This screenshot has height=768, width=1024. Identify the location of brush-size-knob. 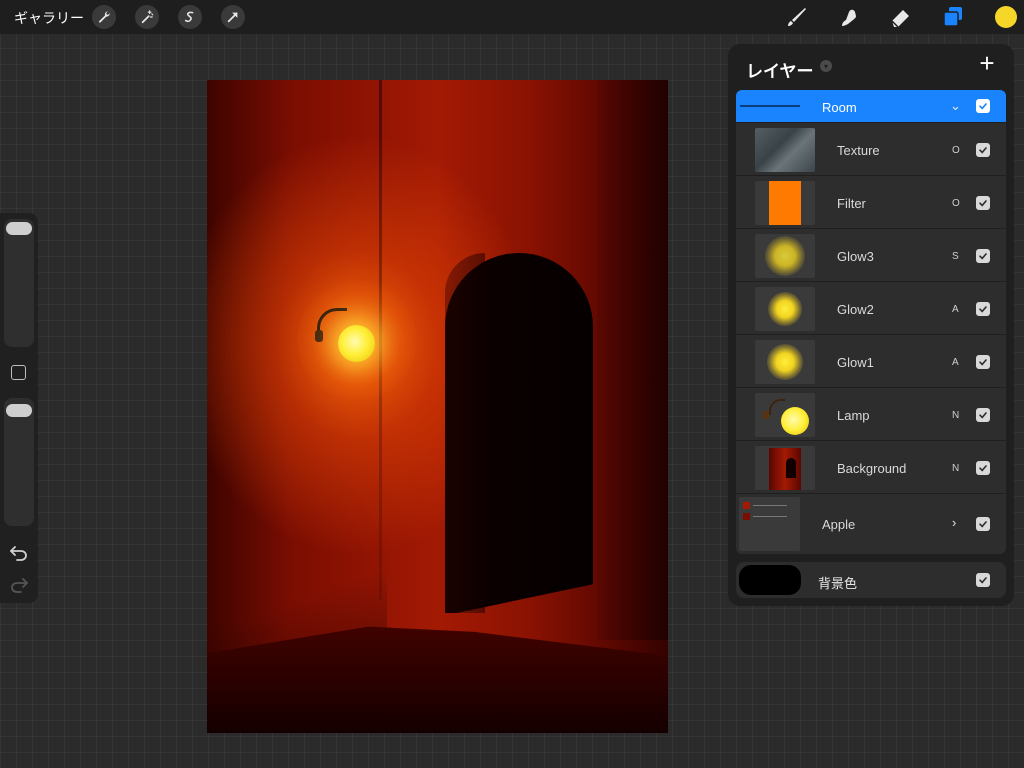
(19, 228).